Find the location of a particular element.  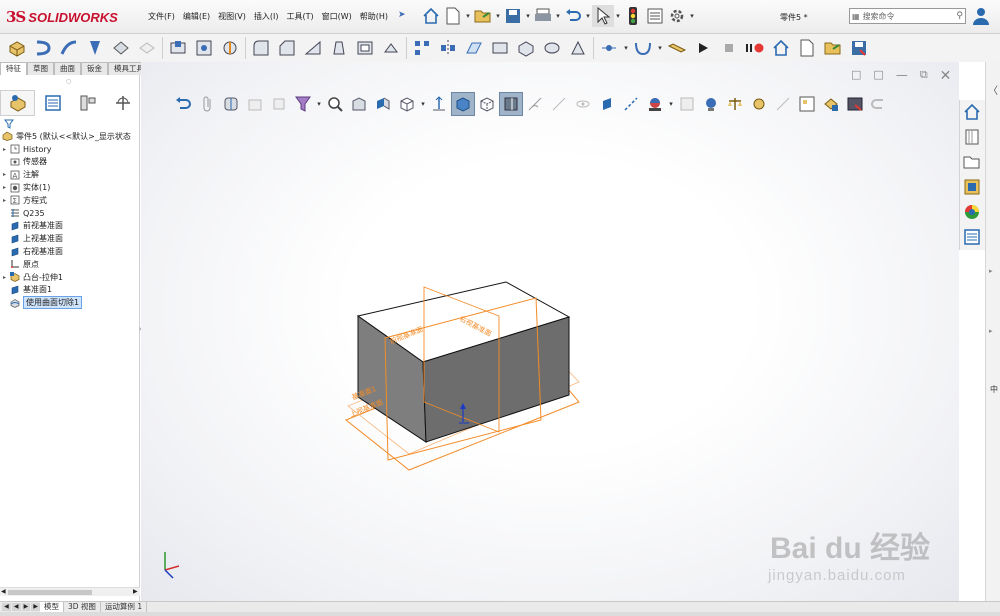

configuration-manager-tab is located at coordinates (87, 103).